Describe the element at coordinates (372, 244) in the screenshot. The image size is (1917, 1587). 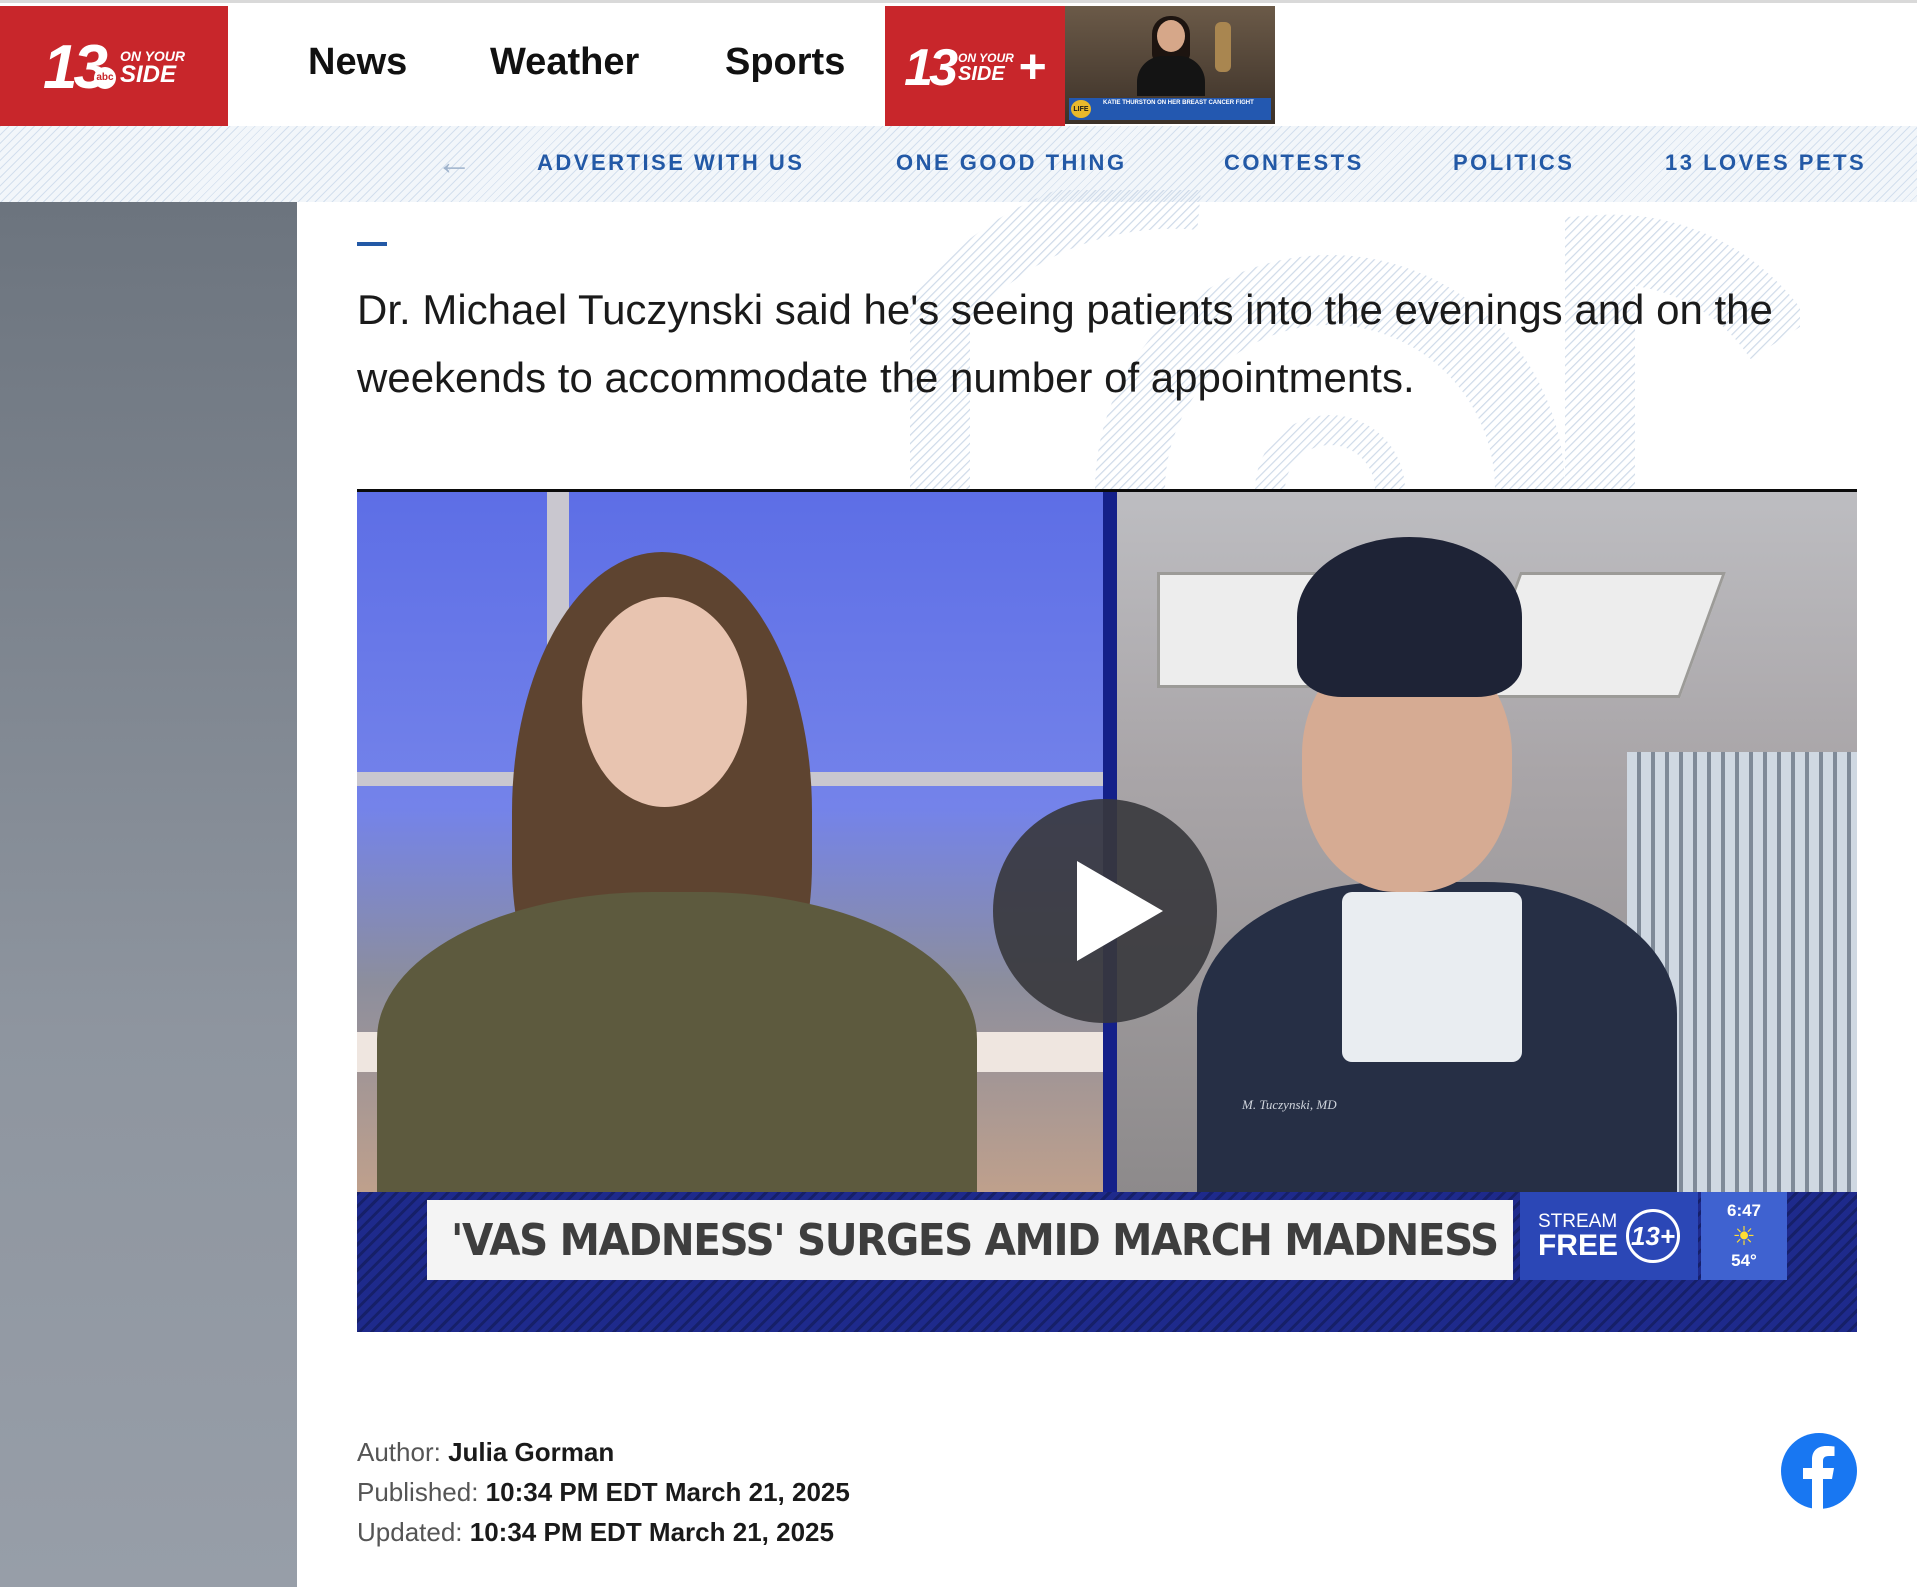
I see `section-accent-line` at that location.